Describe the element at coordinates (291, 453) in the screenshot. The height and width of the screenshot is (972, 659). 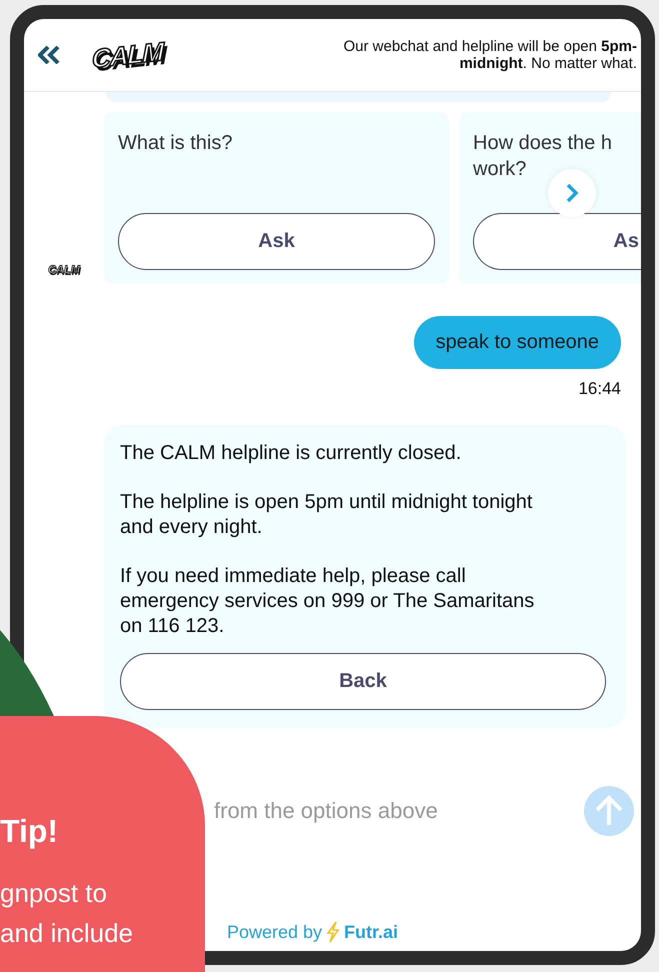
I see `message-text: The CALM helpline is currently closed.` at that location.